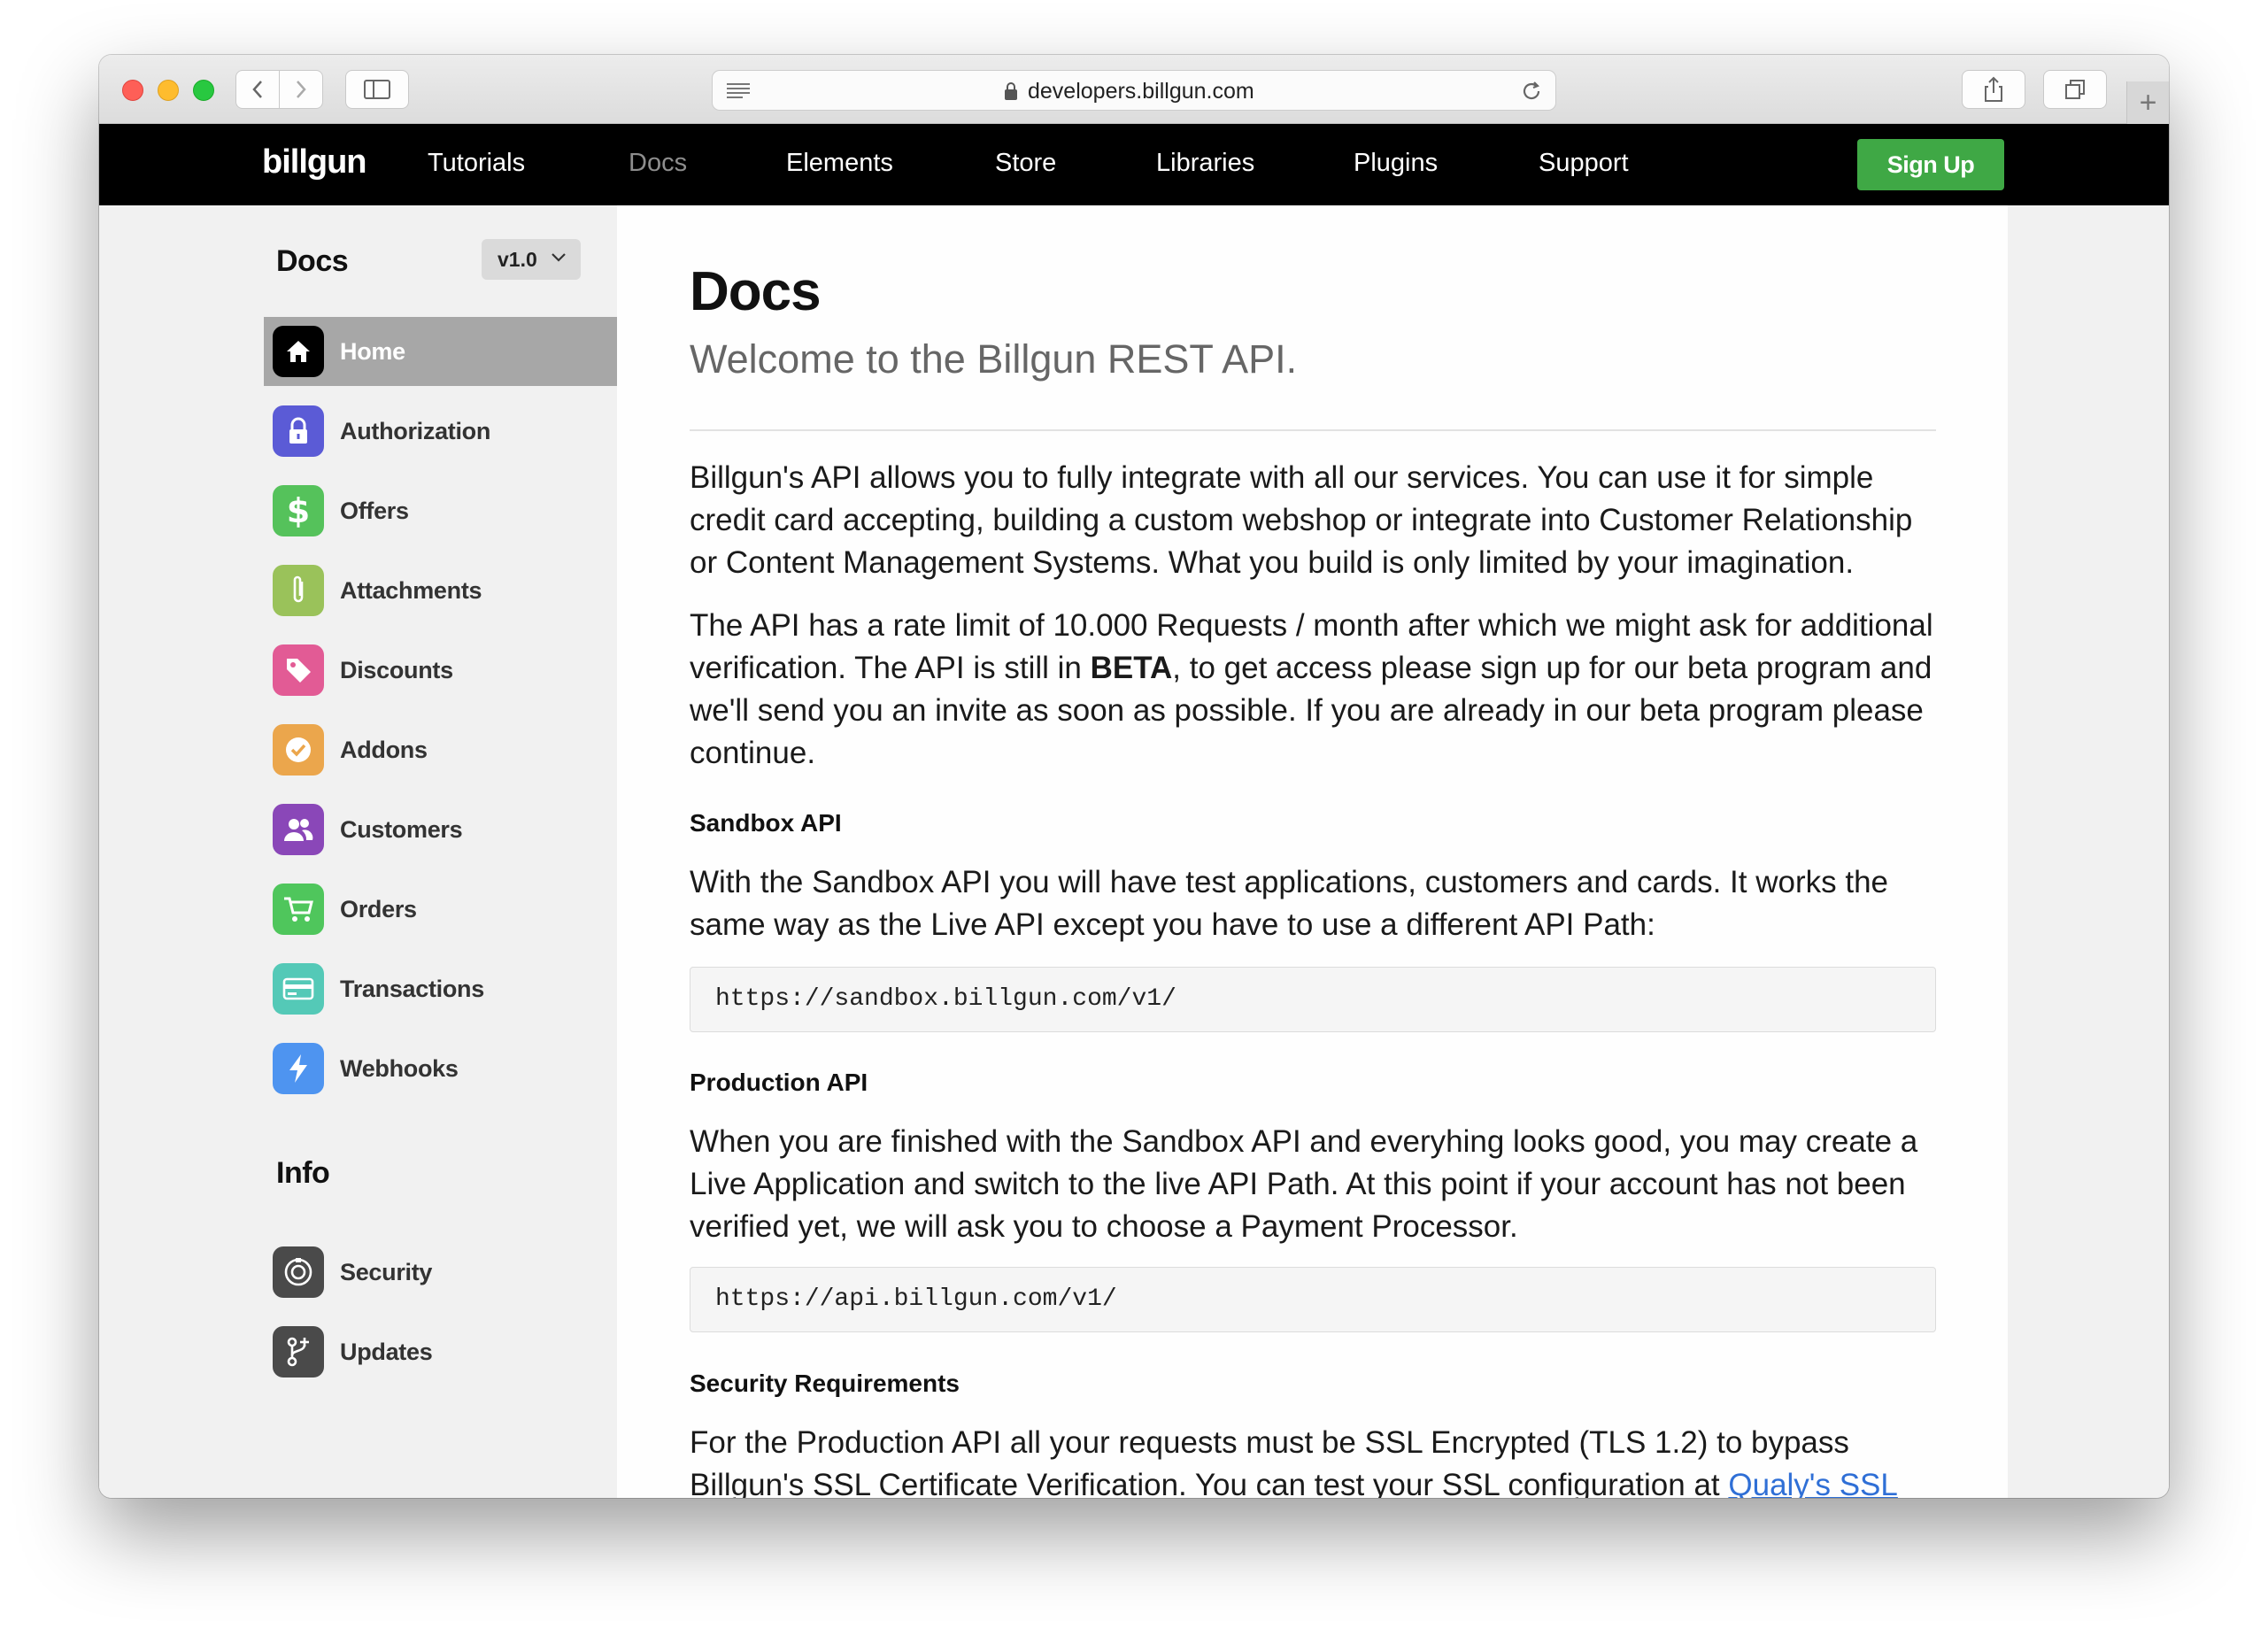 The height and width of the screenshot is (1636, 2268). I want to click on lock-icon, so click(1011, 91).